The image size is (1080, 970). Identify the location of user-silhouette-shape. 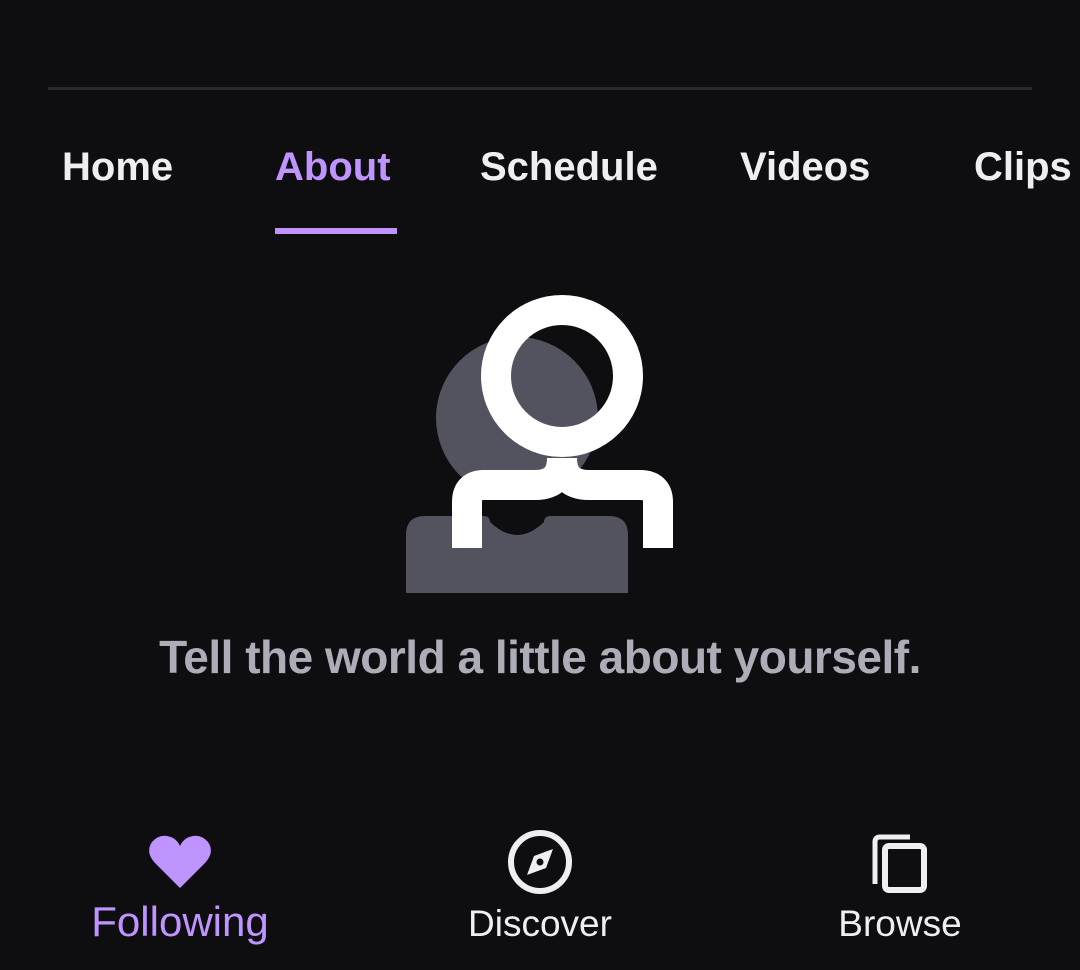
(517, 465).